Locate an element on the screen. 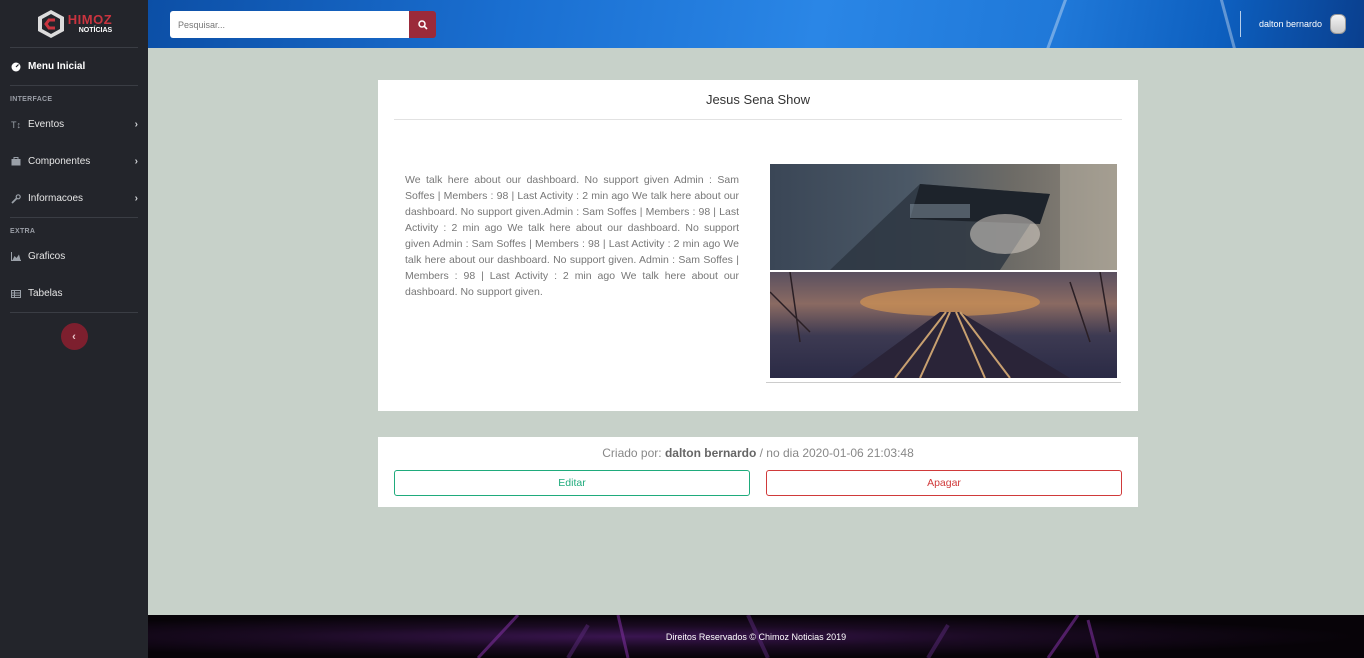 Image resolution: width=1364 pixels, height=658 pixels. sidebar-item-eventos: T↕ Eventos › is located at coordinates (74, 124).